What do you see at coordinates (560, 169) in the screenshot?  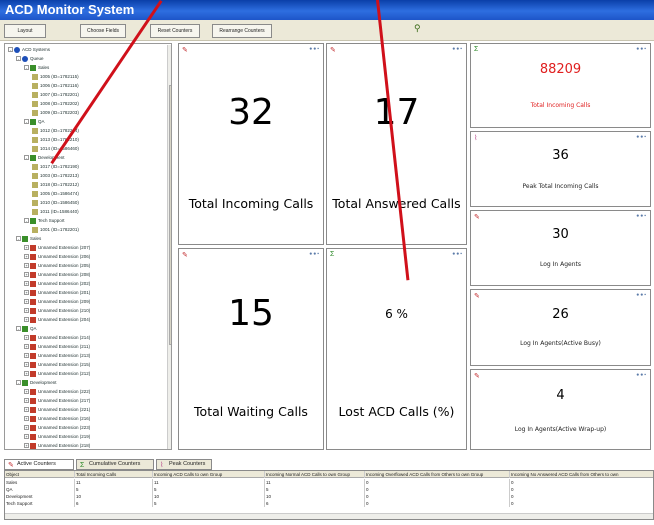 I see `panel-peak-total-incoming: ⌇ ●●▪ 36 Peak Total Incoming Calls` at bounding box center [560, 169].